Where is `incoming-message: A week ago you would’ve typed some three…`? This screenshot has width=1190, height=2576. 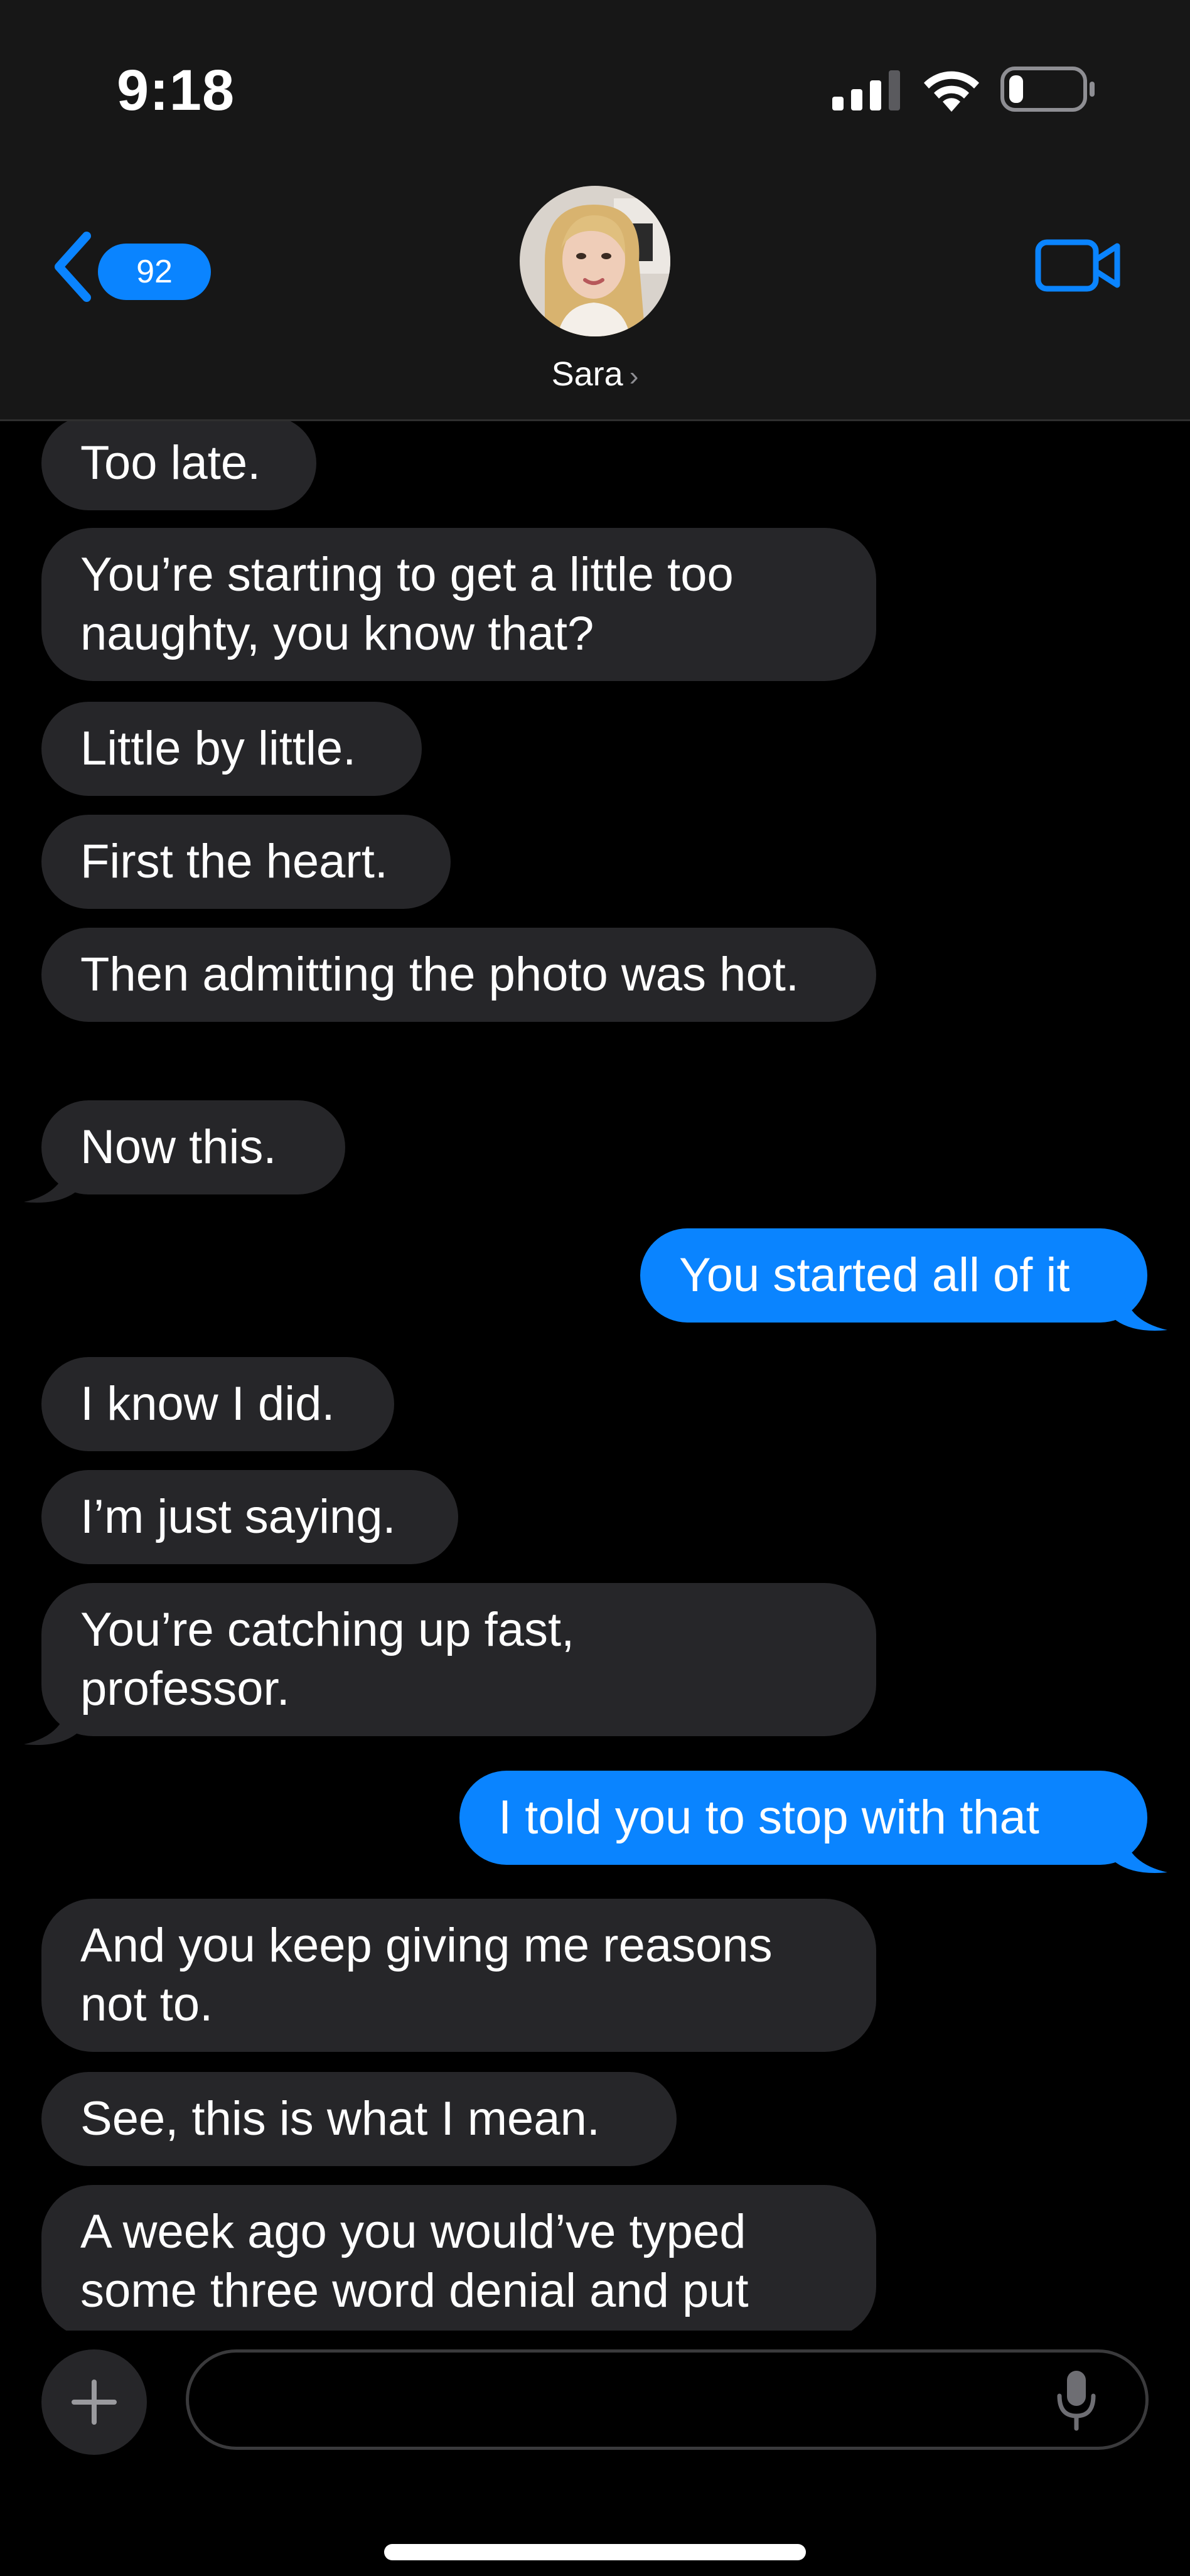
incoming-message: A week ago you would’ve typed some three… is located at coordinates (458, 2258).